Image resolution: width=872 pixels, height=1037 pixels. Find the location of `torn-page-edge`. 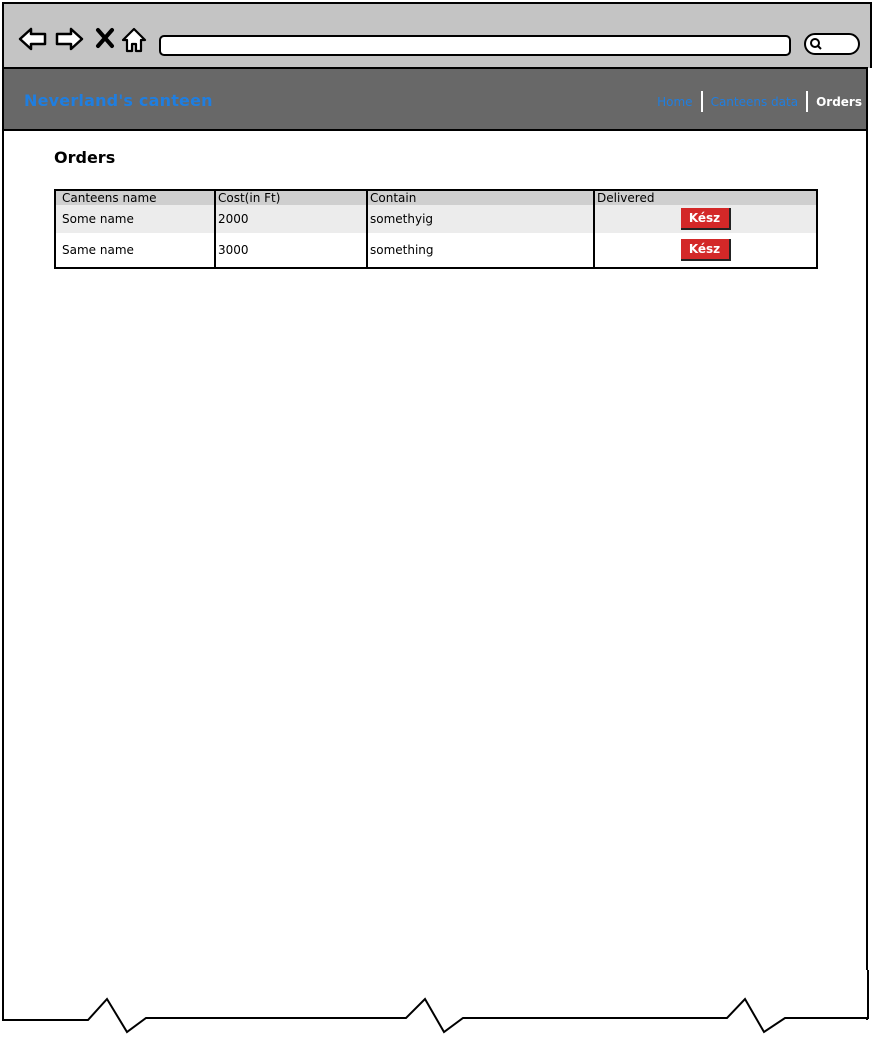

torn-page-edge is located at coordinates (435, 1002).